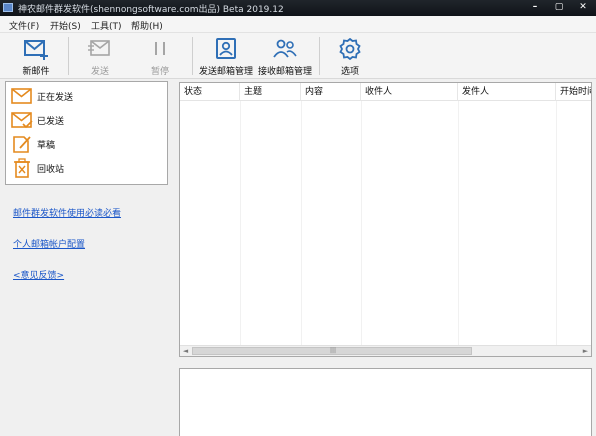 The image size is (596, 436). I want to click on new-mail-icon, so click(36, 50).